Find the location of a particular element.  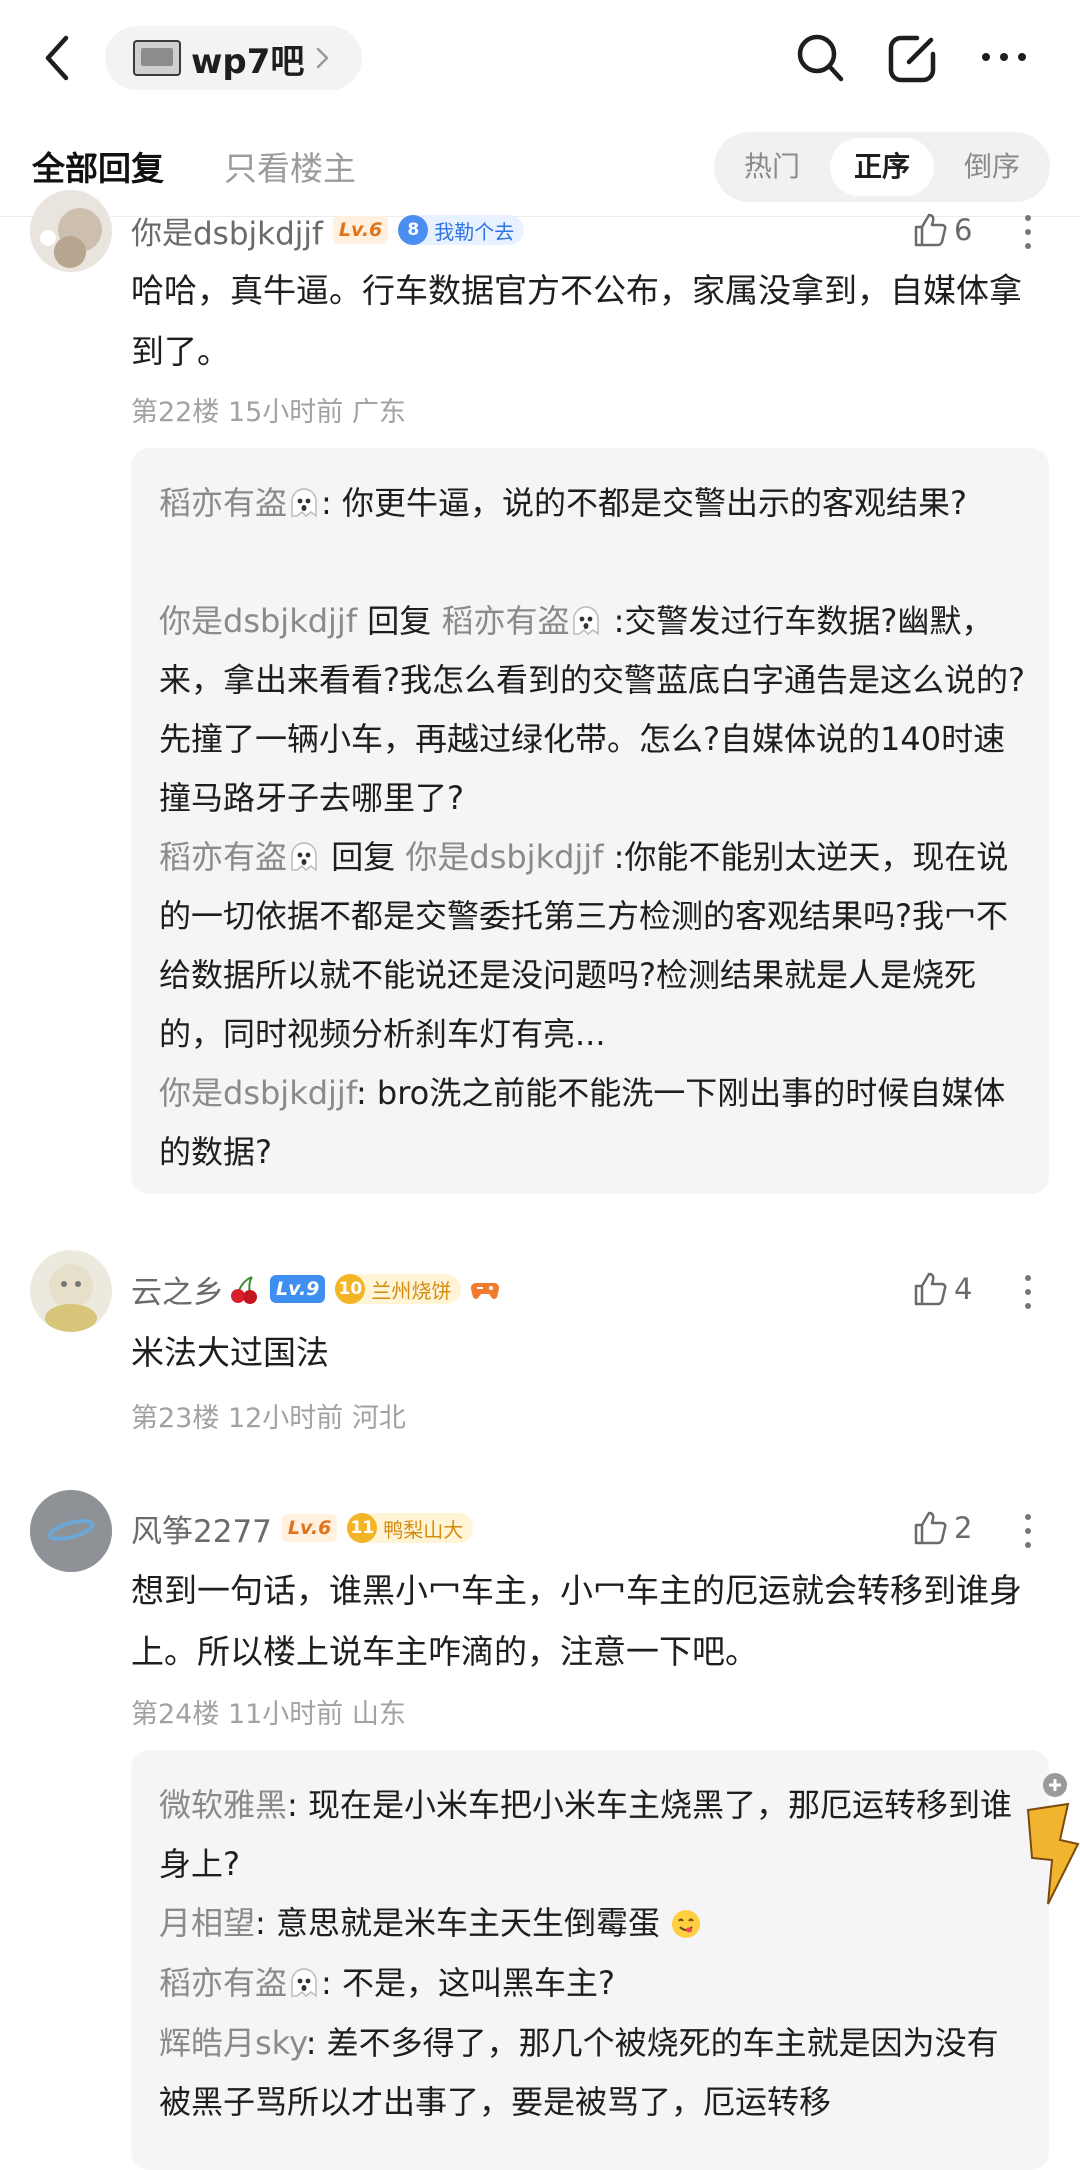

tab-op-only: 只看楼主 is located at coordinates (290, 166).